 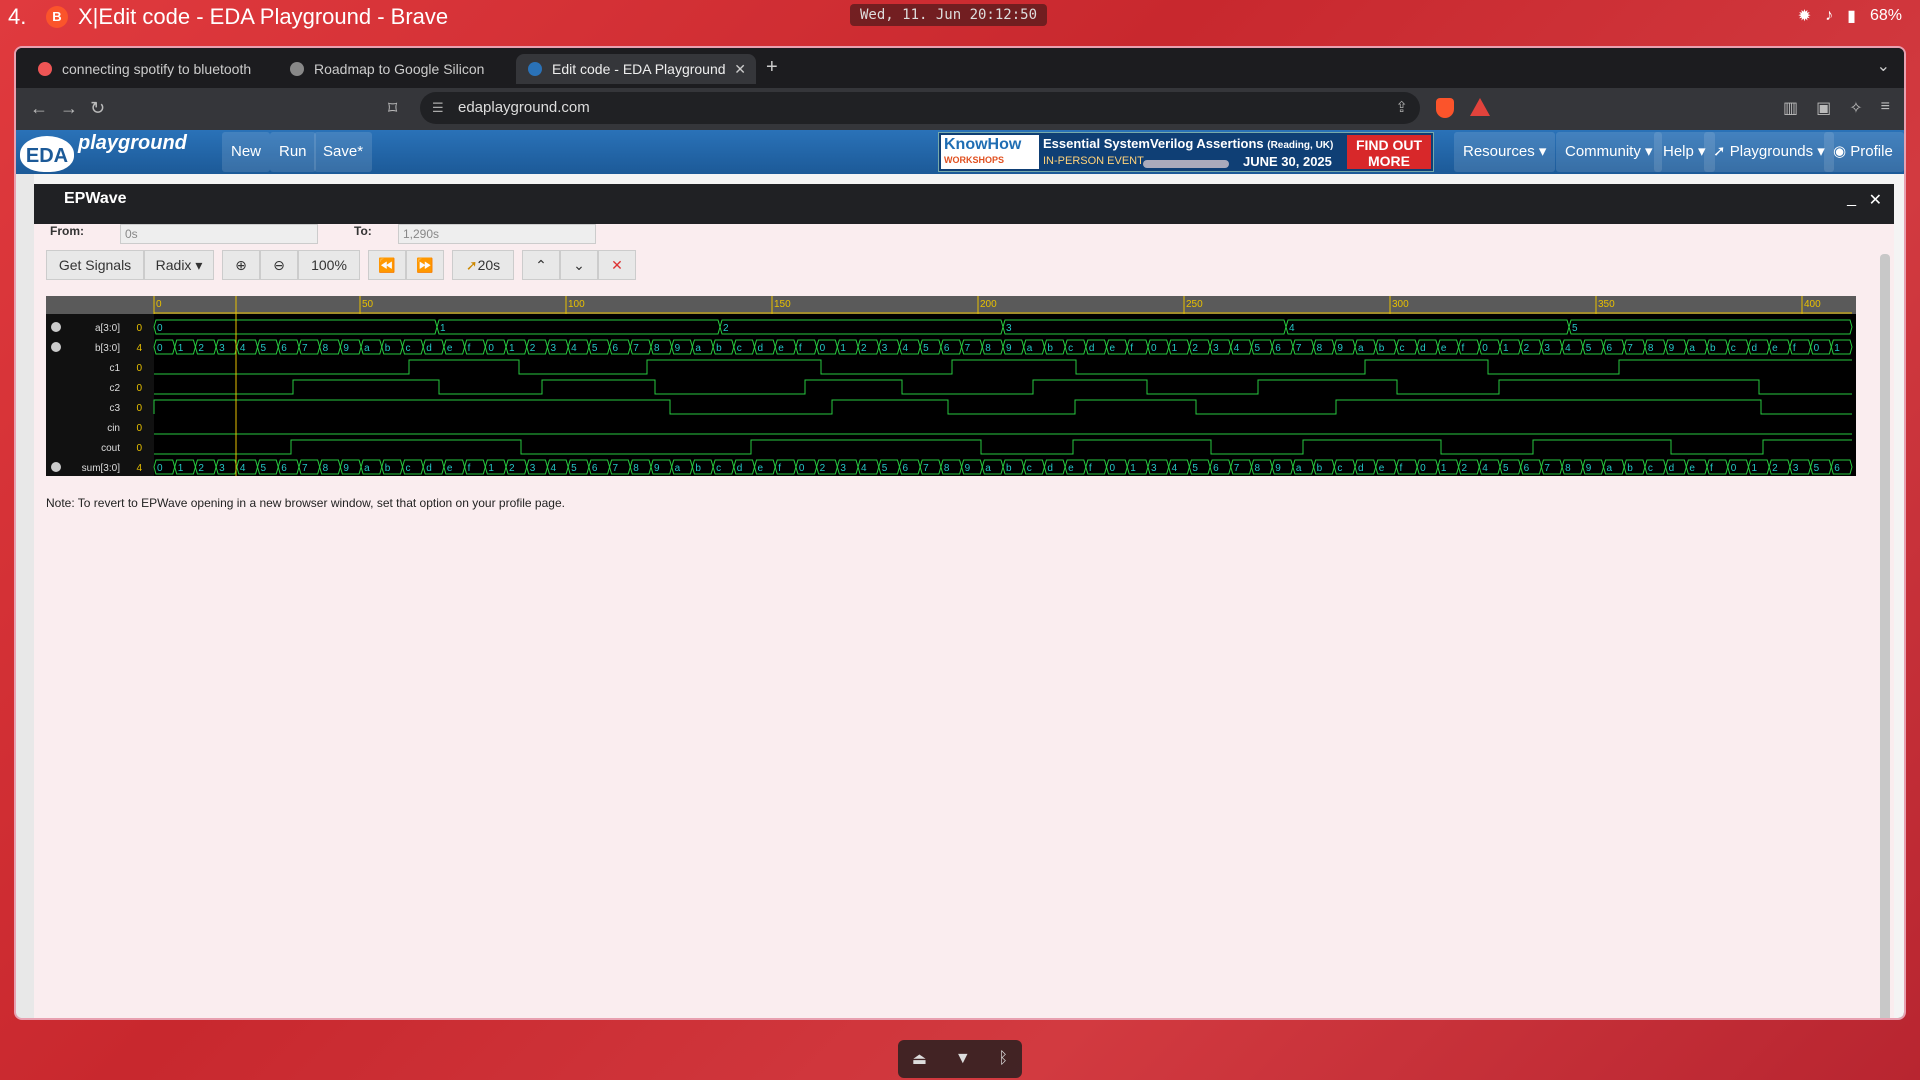 What do you see at coordinates (329, 265) in the screenshot?
I see `zoom-level: 100%` at bounding box center [329, 265].